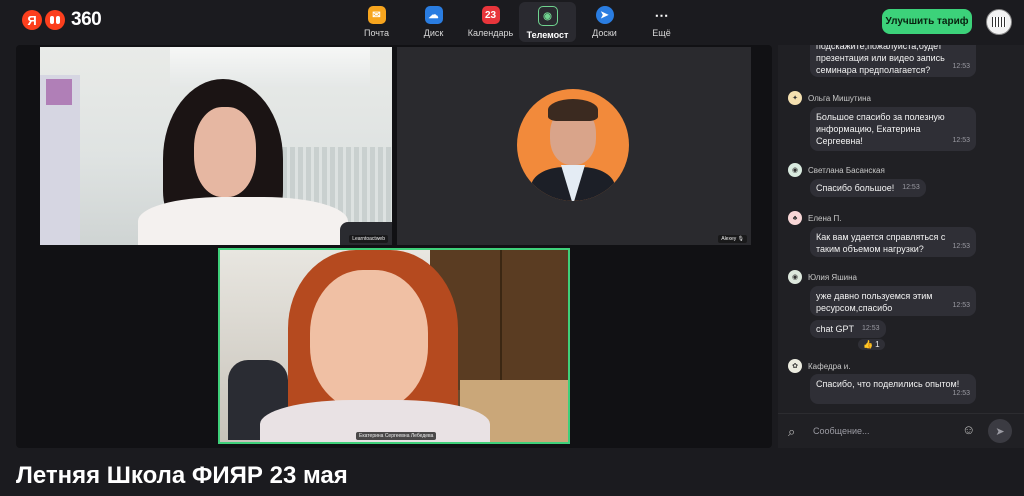  Describe the element at coordinates (182, 475) in the screenshot. I see `page-title: Летняя Школа ФИЯР 23 мая` at that location.